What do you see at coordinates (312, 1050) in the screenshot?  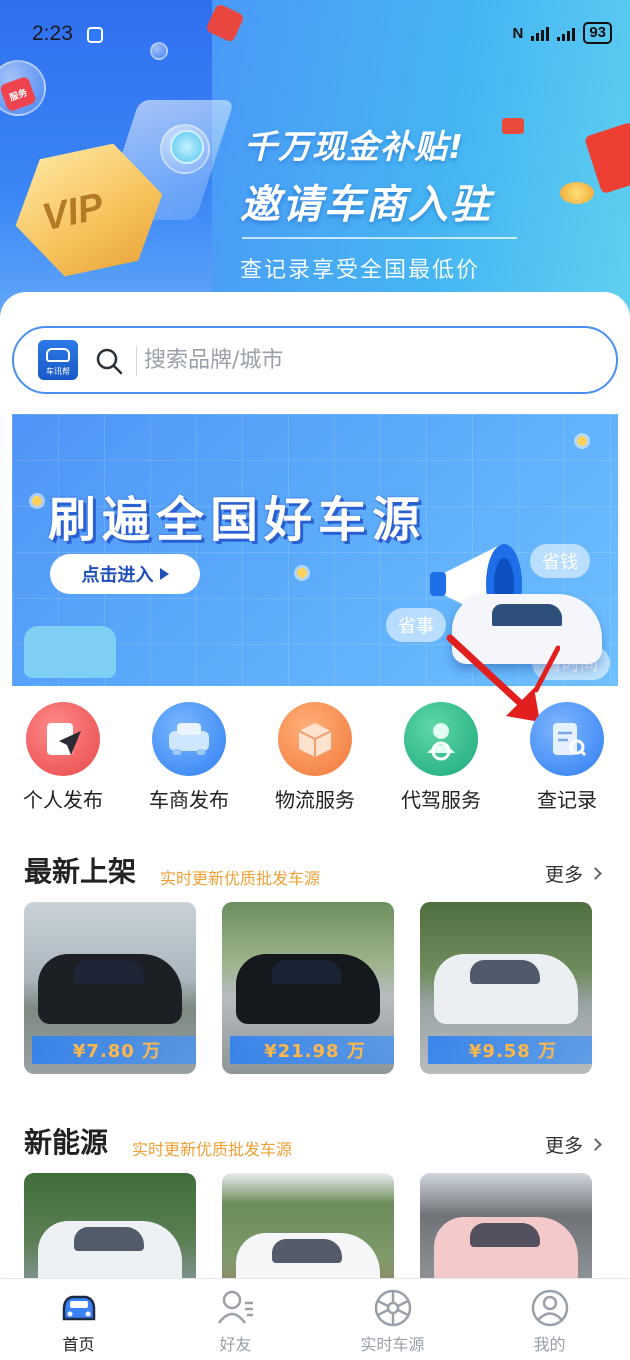 I see `car-price: ¥21.98 万` at bounding box center [312, 1050].